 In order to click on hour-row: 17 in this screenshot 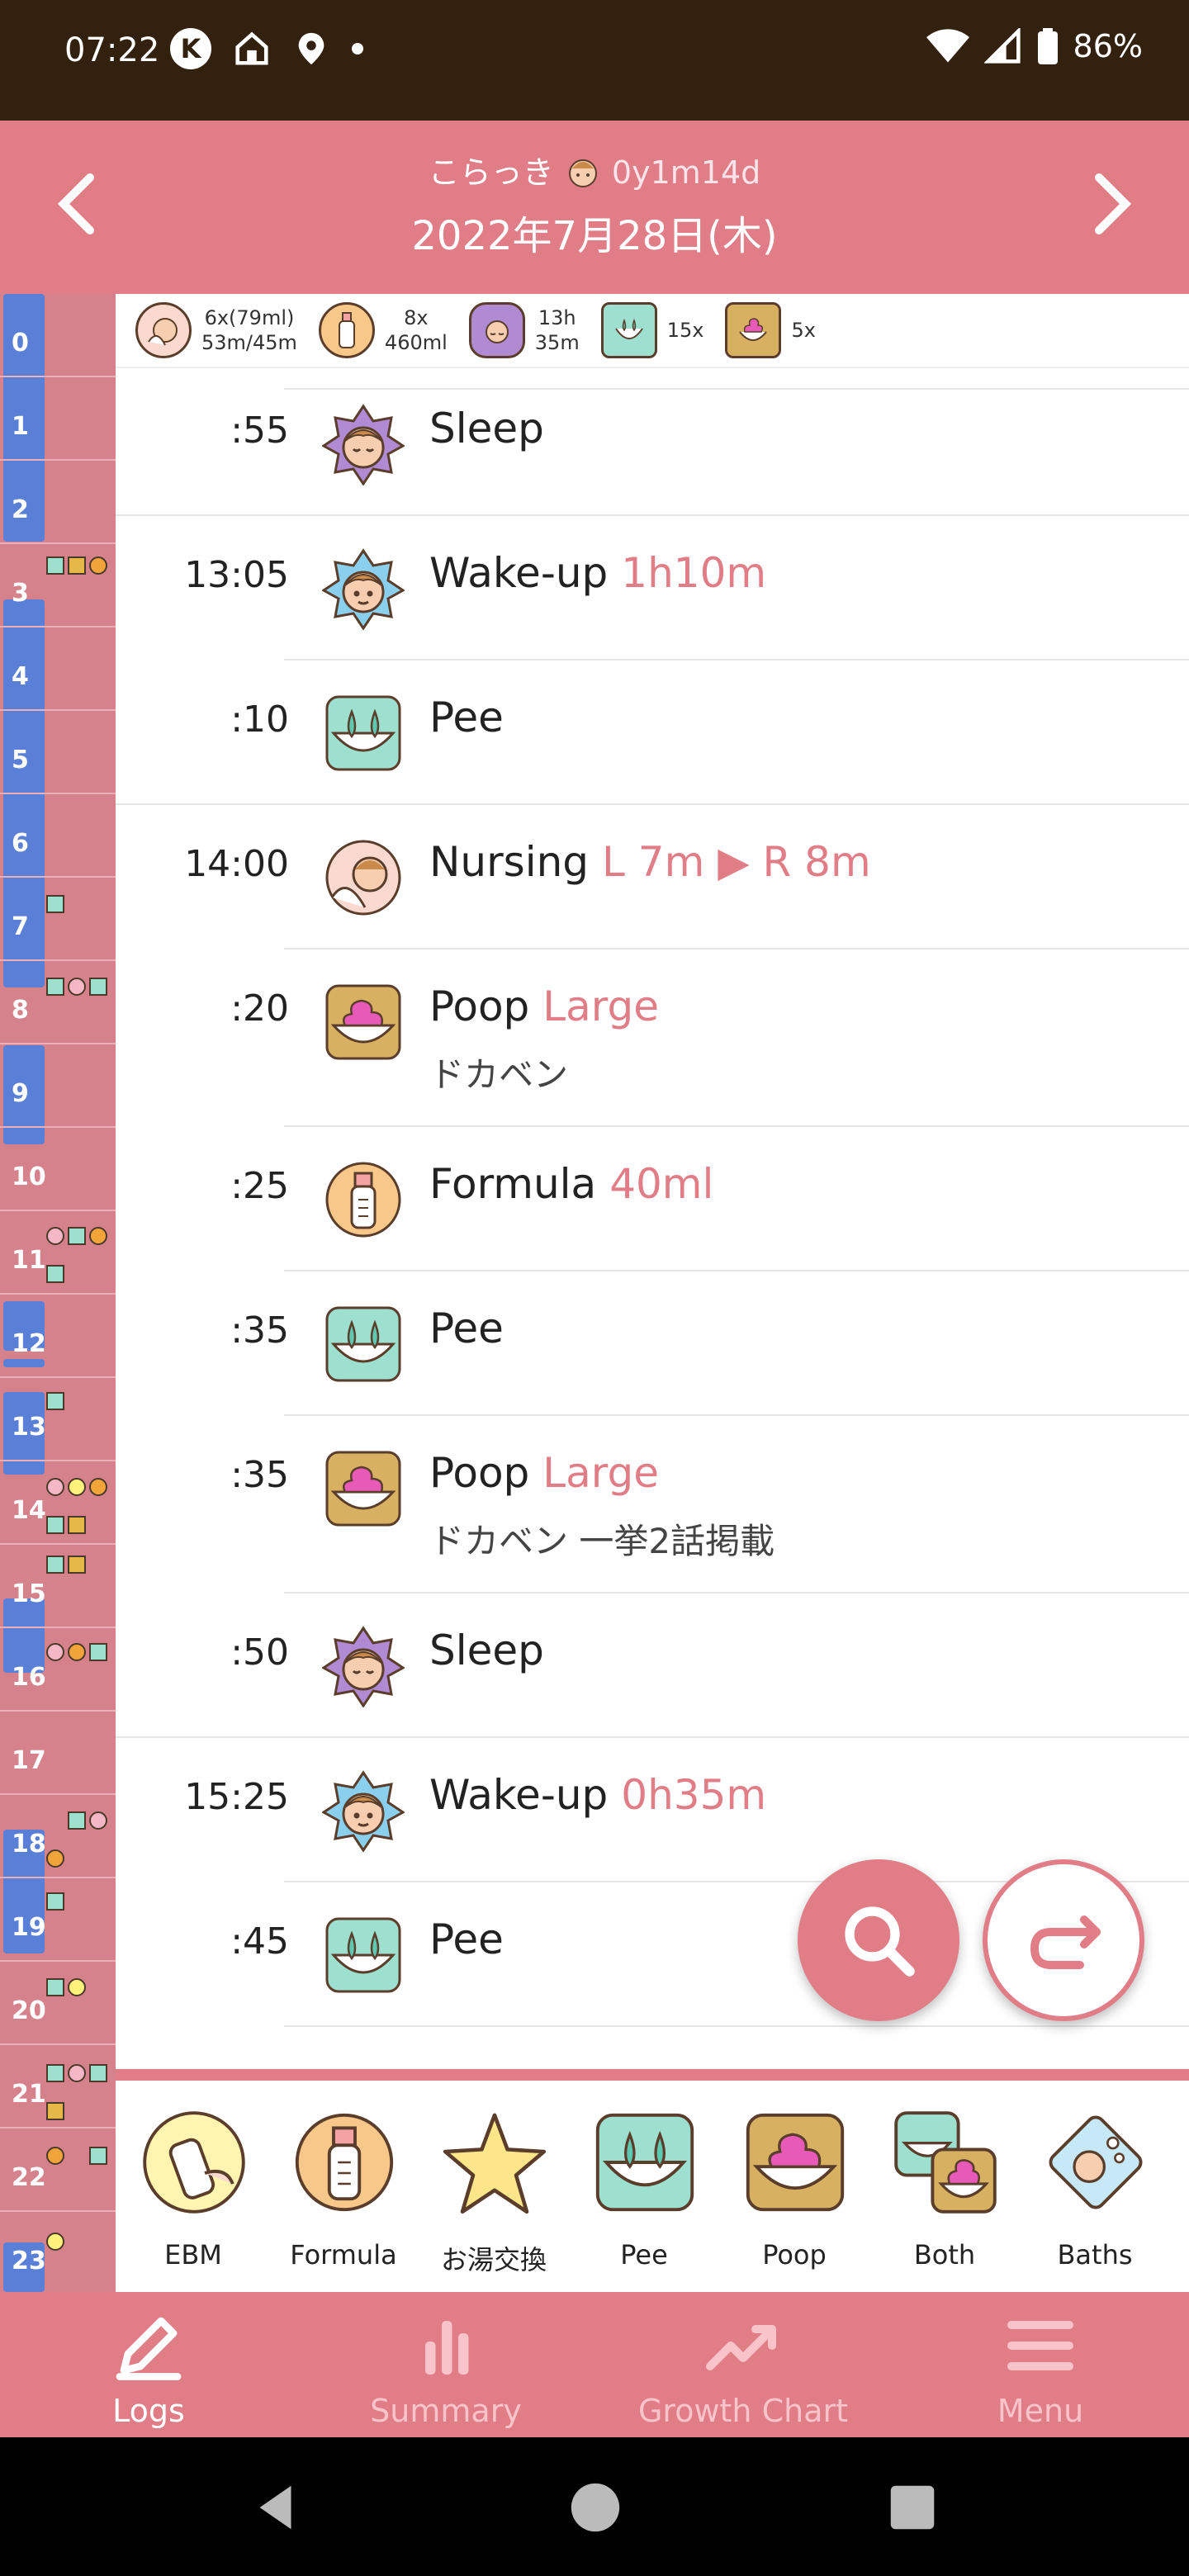, I will do `click(58, 1753)`.